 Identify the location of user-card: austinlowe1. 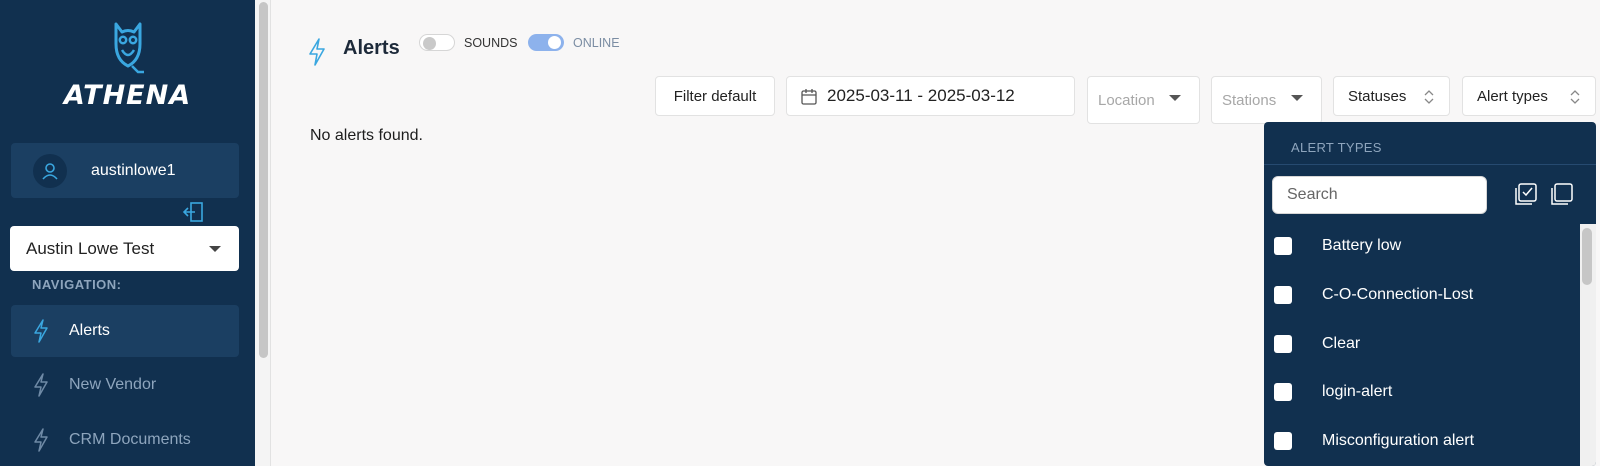
(125, 170).